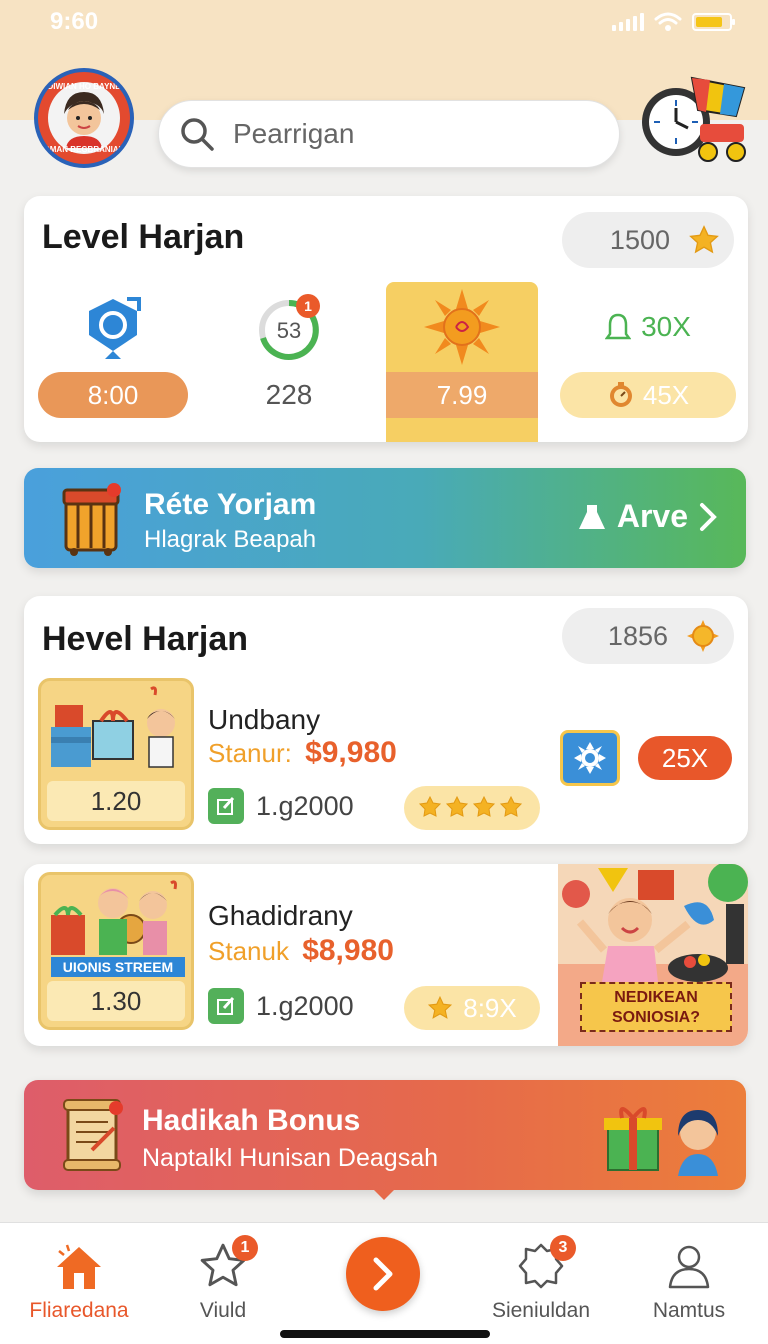 This screenshot has width=768, height=1344. What do you see at coordinates (351, 752) in the screenshot?
I see `item-price: $9,980` at bounding box center [351, 752].